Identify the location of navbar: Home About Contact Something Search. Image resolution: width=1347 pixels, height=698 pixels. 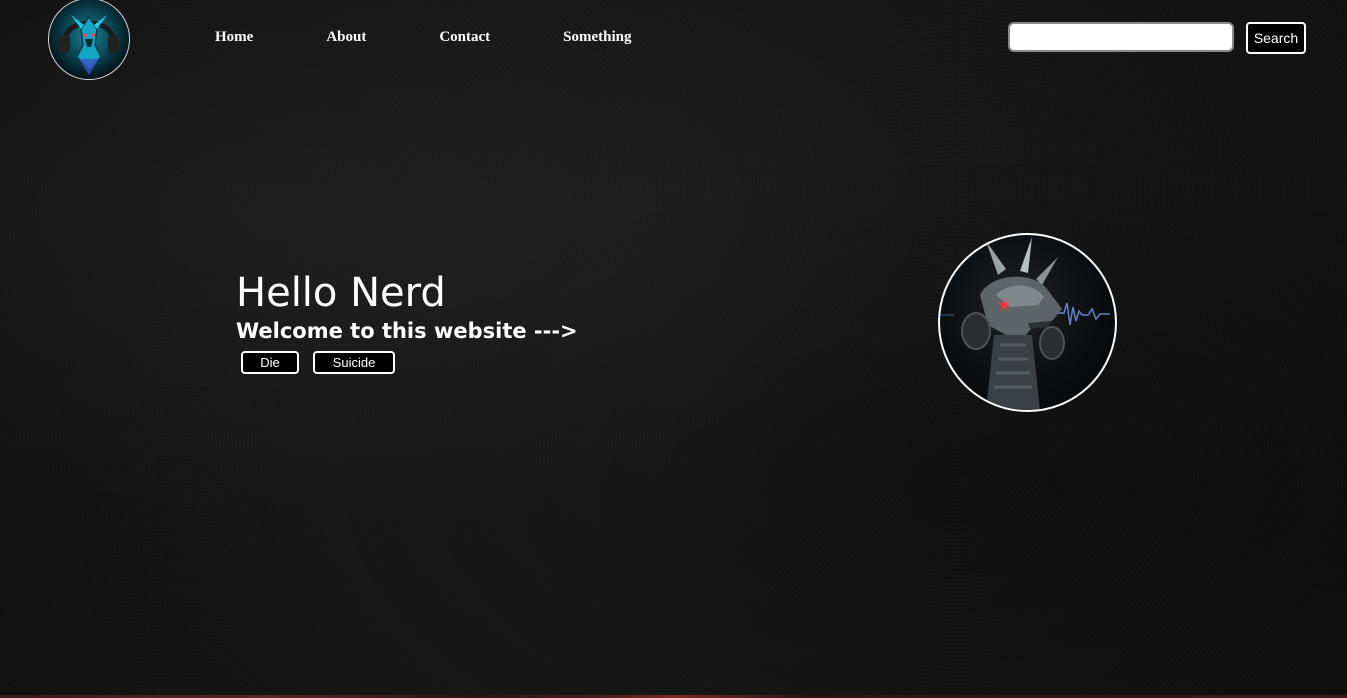
(673, 40).